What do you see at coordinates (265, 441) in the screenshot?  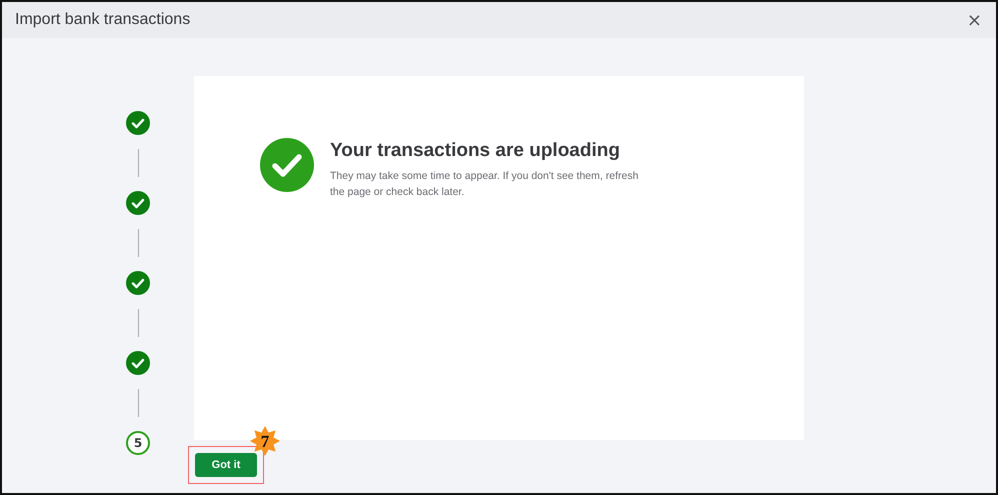 I see `callout-badge: 7` at bounding box center [265, 441].